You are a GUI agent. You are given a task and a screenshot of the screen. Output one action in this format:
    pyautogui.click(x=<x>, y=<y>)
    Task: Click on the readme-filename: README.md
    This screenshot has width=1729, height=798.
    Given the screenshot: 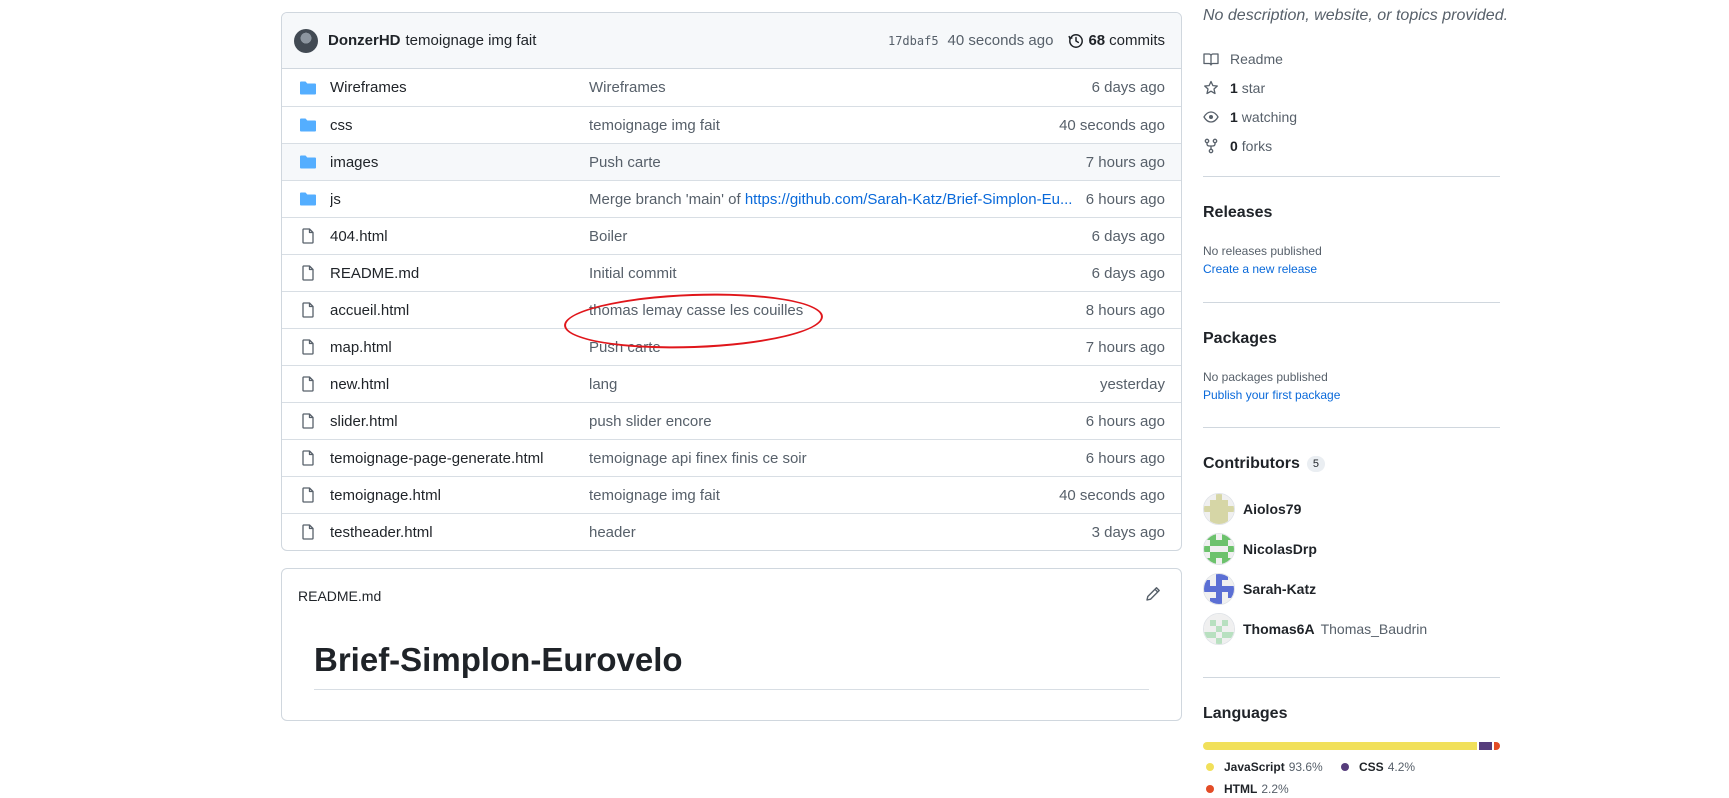 What is the action you would take?
    pyautogui.click(x=339, y=596)
    